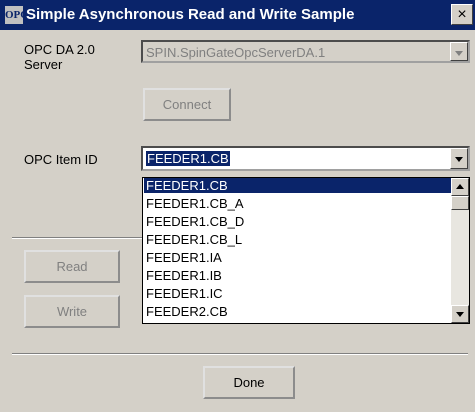 The image size is (475, 412). Describe the element at coordinates (72, 311) in the screenshot. I see `write-button: Write` at that location.